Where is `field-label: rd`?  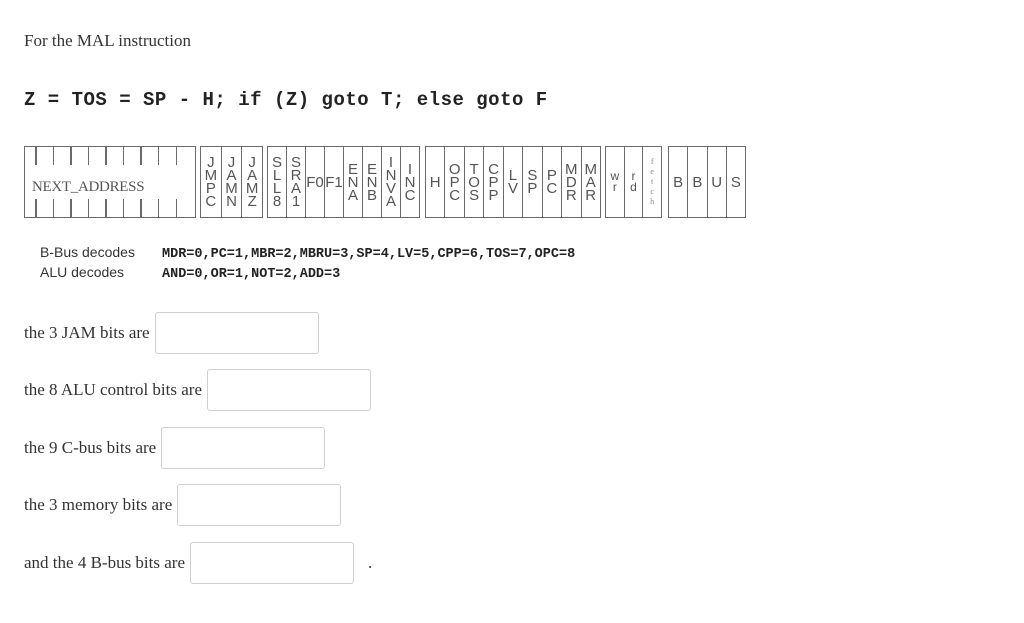
field-label: rd is located at coordinates (633, 181).